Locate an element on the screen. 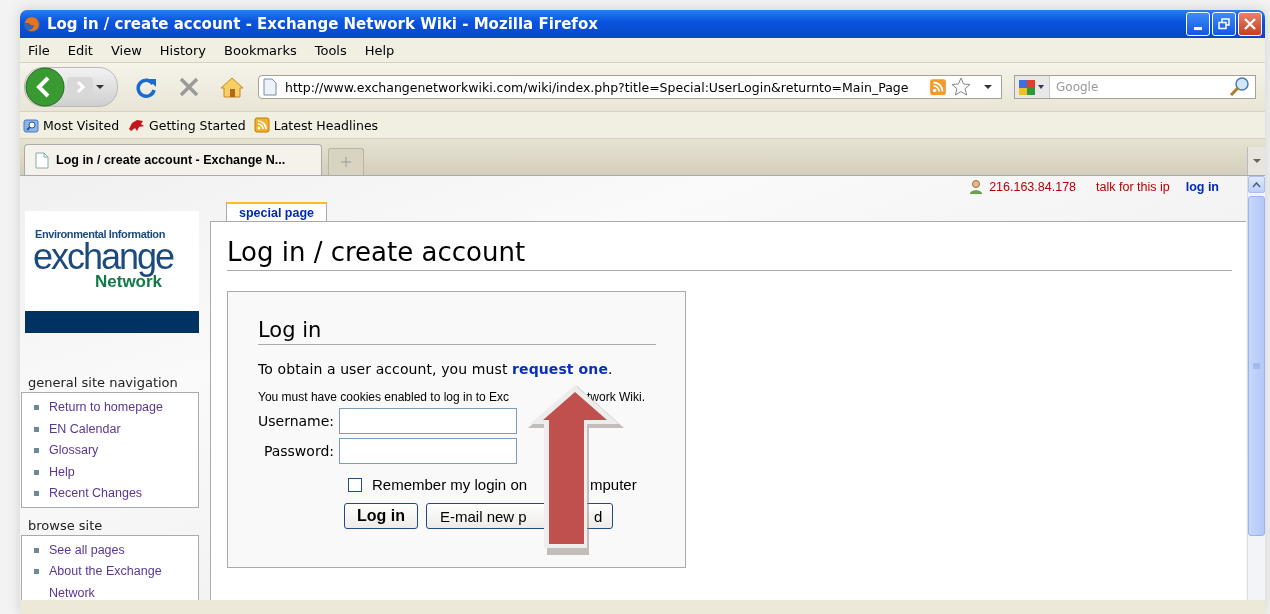  scrollbar-thumb is located at coordinates (1256, 366).